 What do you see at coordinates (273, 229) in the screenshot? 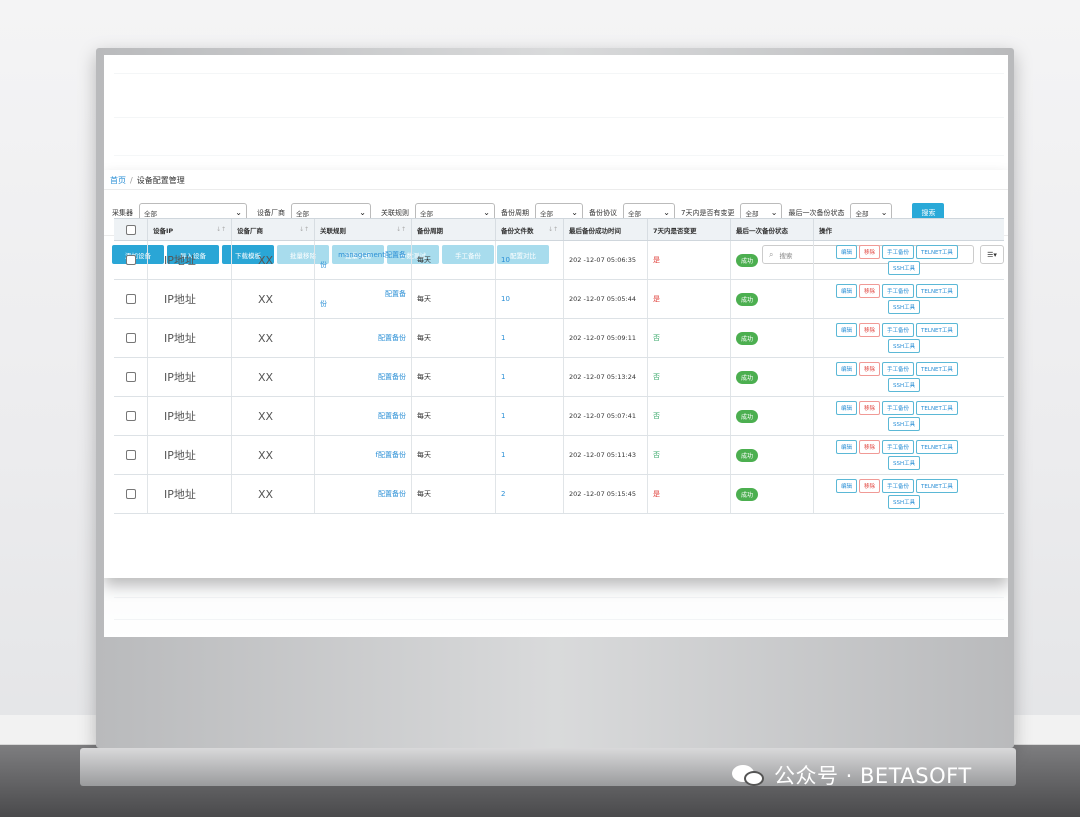
I see `col-vendor: 设备厂商 ↓↑` at bounding box center [273, 229].